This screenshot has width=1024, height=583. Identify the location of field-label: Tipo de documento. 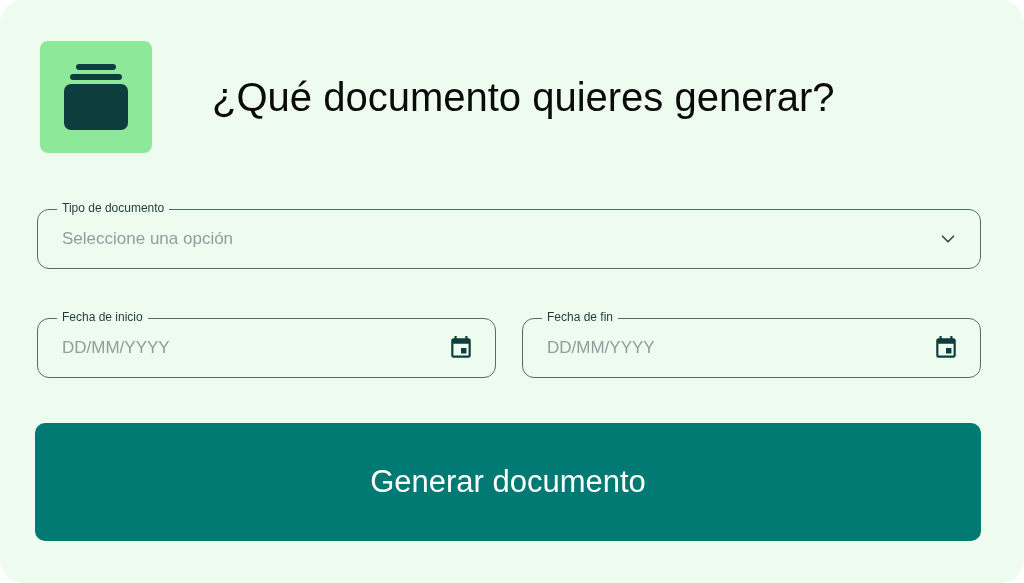
(113, 208).